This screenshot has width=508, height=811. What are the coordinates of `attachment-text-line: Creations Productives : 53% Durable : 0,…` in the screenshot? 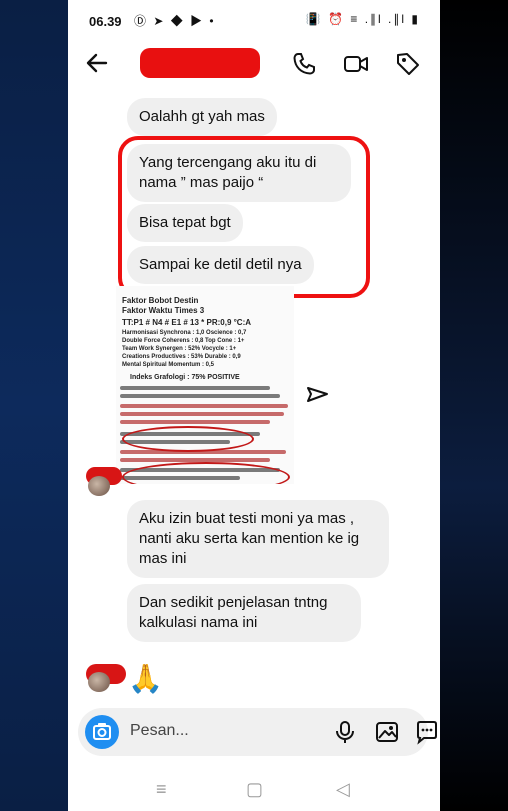 It's located at (181, 357).